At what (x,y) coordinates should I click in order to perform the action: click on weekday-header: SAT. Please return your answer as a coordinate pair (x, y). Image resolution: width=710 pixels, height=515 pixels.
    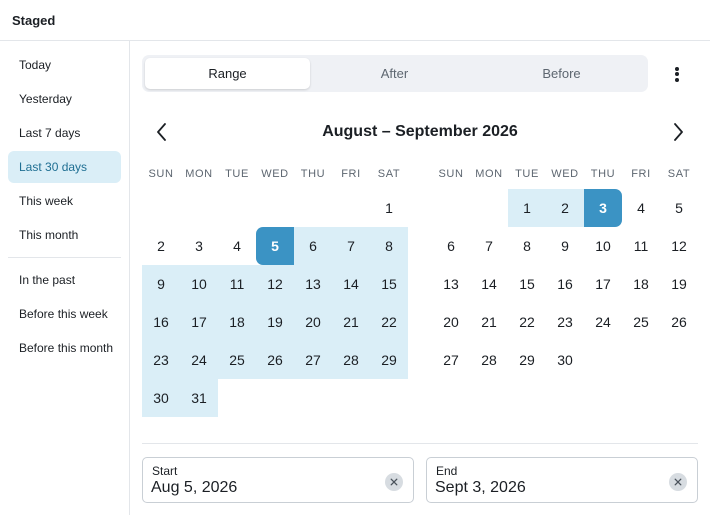
    Looking at the image, I should click on (389, 174).